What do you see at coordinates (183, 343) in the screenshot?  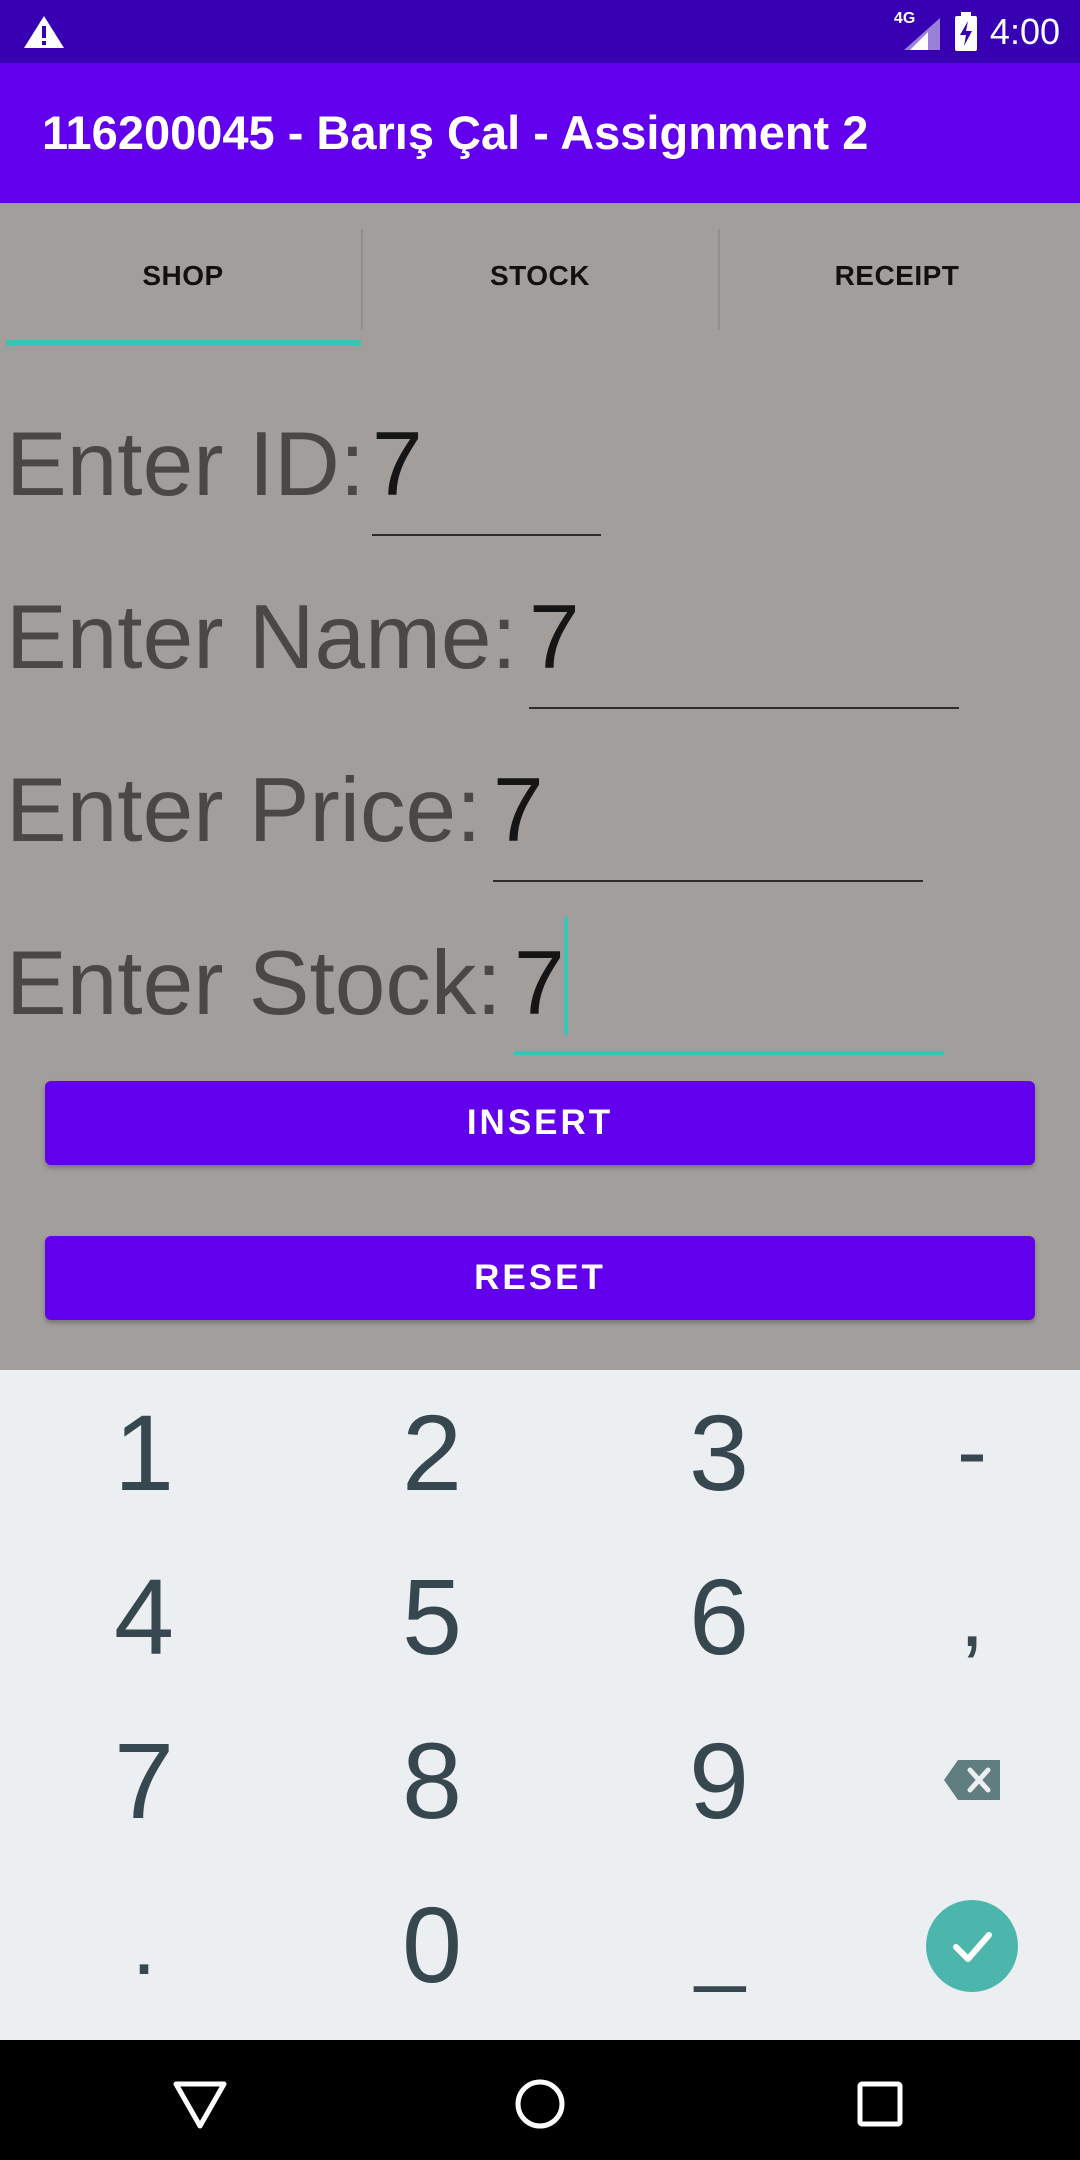 I see `tab-indicator` at bounding box center [183, 343].